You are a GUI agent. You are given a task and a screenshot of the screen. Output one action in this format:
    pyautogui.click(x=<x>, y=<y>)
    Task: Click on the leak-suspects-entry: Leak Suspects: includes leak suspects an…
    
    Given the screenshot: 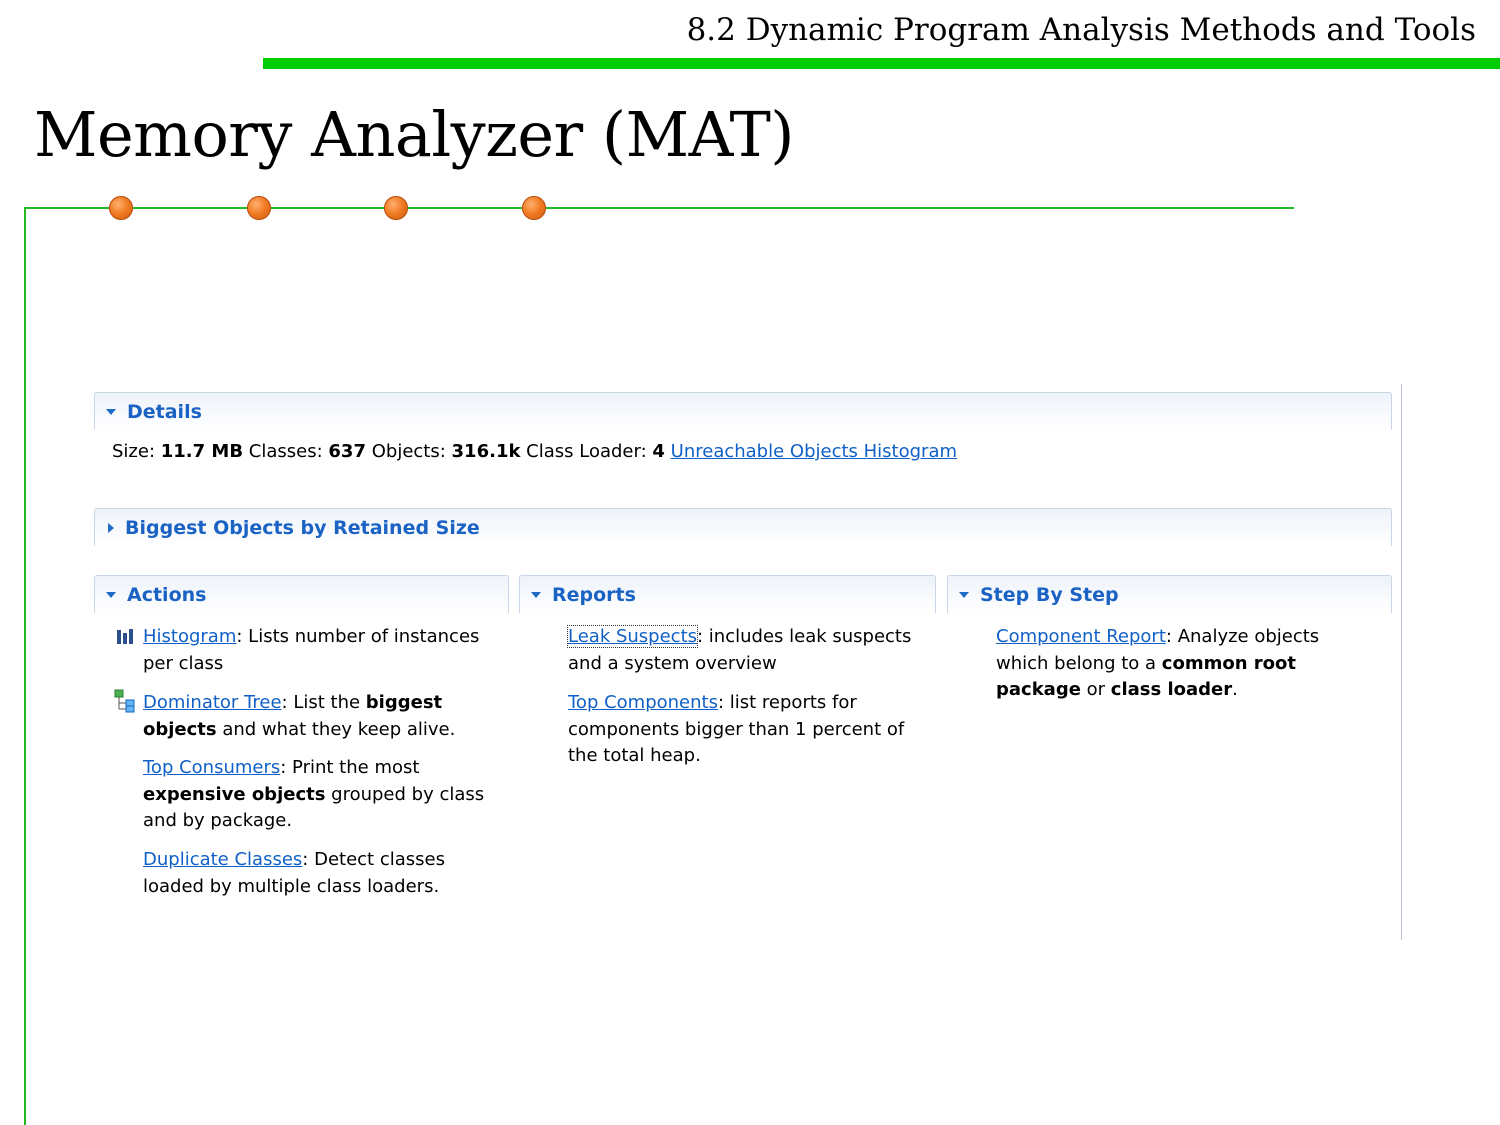 What is the action you would take?
    pyautogui.click(x=739, y=650)
    